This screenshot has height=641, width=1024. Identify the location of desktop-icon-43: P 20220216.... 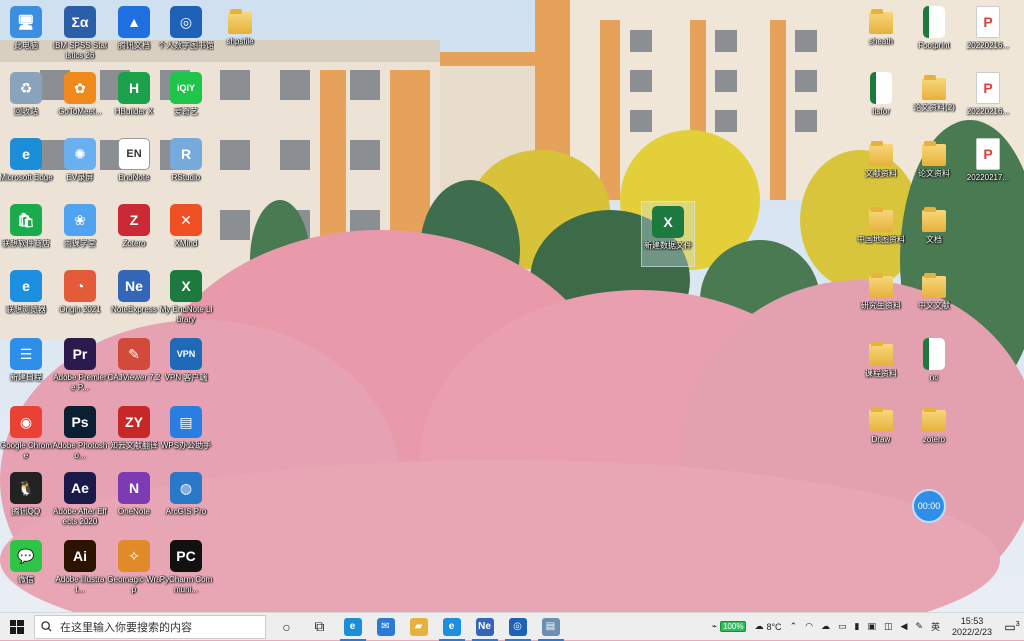
(988, 100).